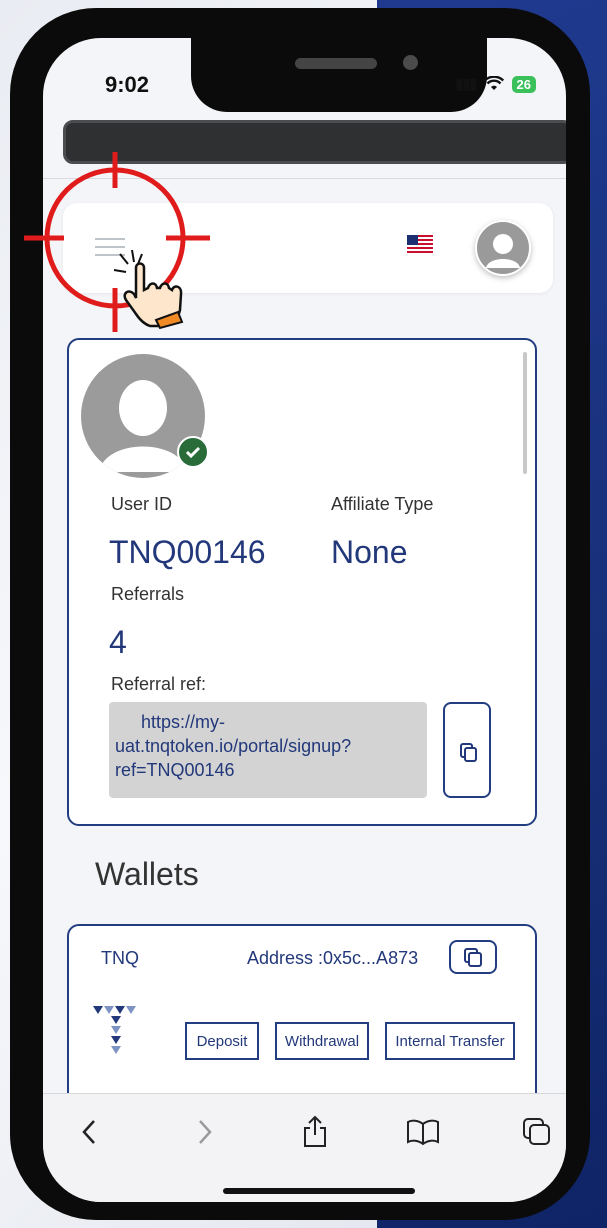 The width and height of the screenshot is (607, 1228). I want to click on browser-toolbar, so click(304, 1147).